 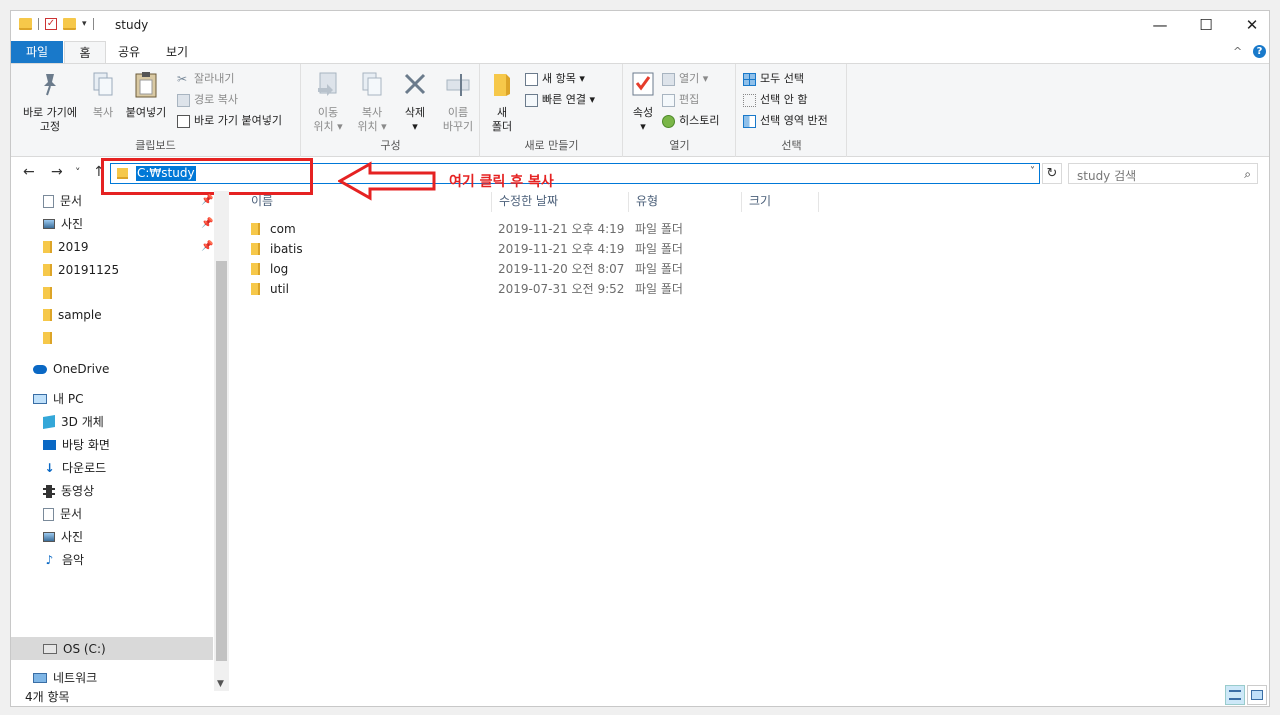 What do you see at coordinates (668, 100) in the screenshot?
I see `edit-icon` at bounding box center [668, 100].